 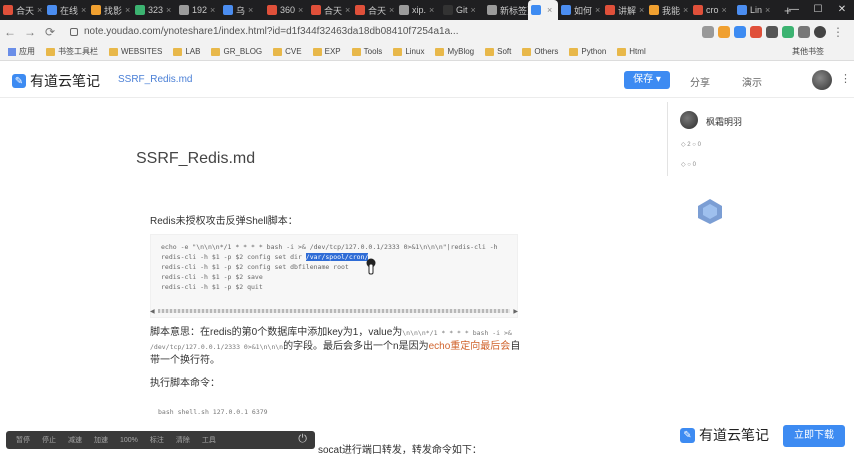 I want to click on bookmark-item: Tools, so click(x=367, y=51).